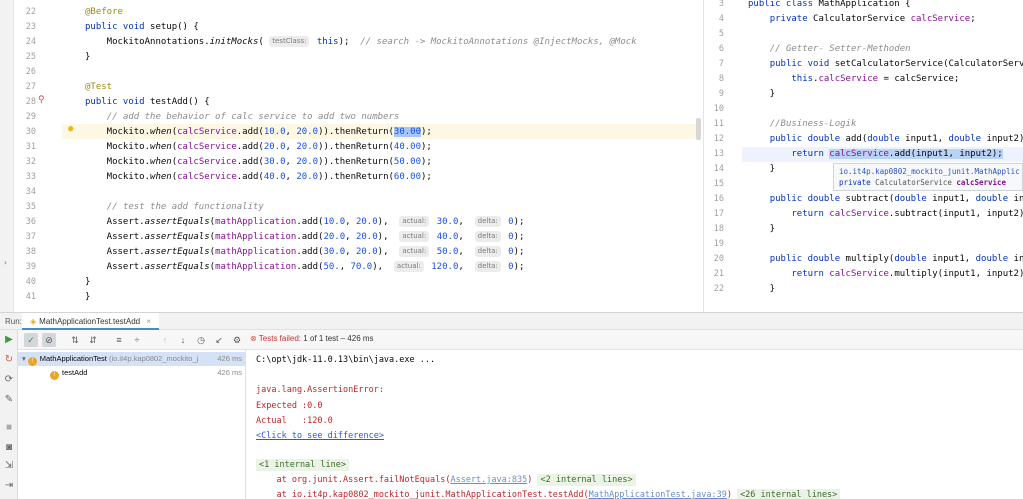 The height and width of the screenshot is (499, 1023). I want to click on tree-row-test-method: ! testAdd 426 ms, so click(132, 373).